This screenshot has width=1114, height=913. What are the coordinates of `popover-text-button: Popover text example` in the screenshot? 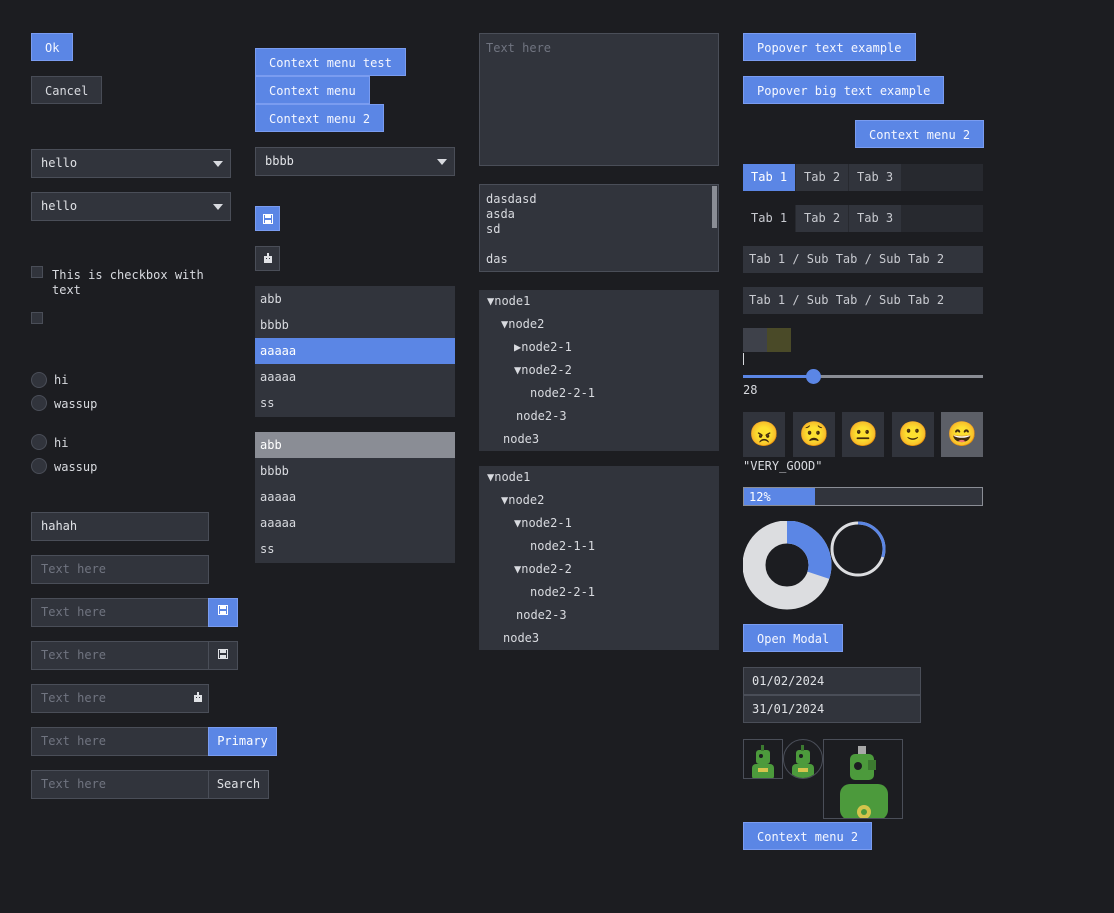 It's located at (829, 47).